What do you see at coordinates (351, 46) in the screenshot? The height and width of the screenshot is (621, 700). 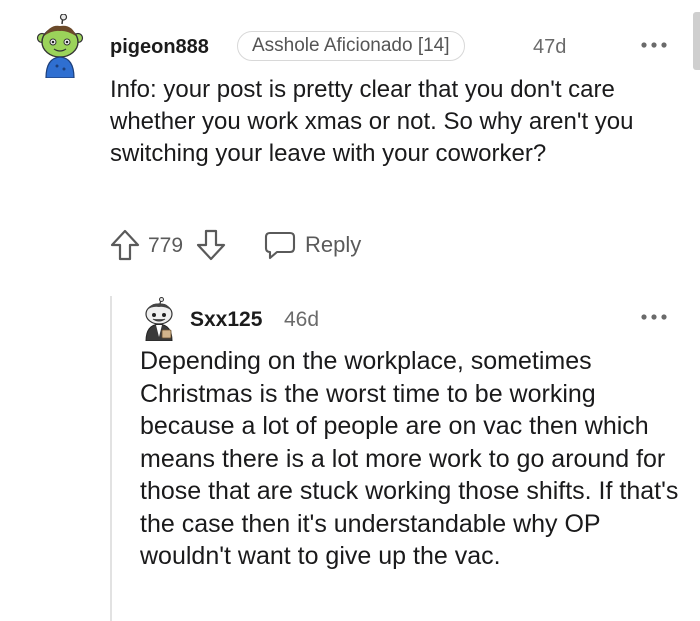 I see `user-flair: Asshole Aficionado [14]` at bounding box center [351, 46].